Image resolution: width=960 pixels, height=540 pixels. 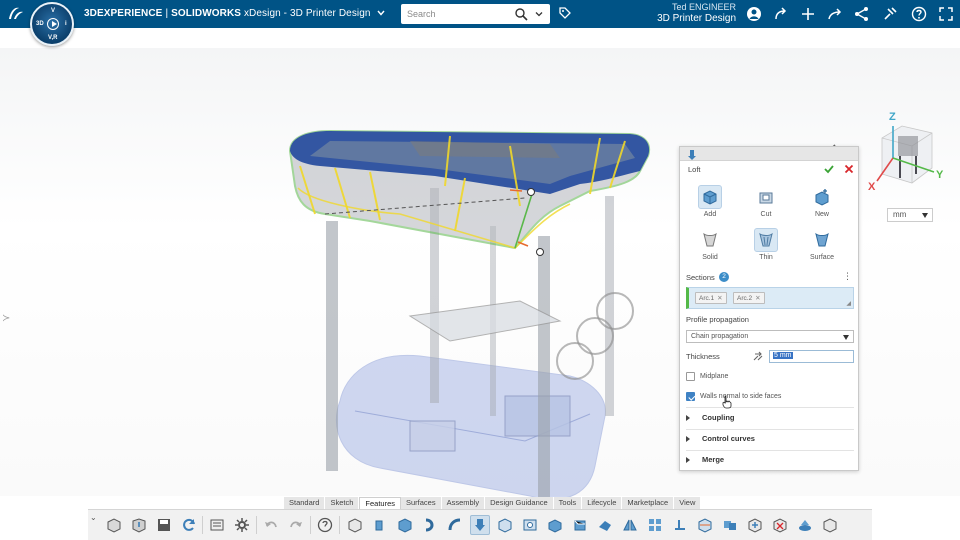 I want to click on play-icon, so click(x=53, y=24).